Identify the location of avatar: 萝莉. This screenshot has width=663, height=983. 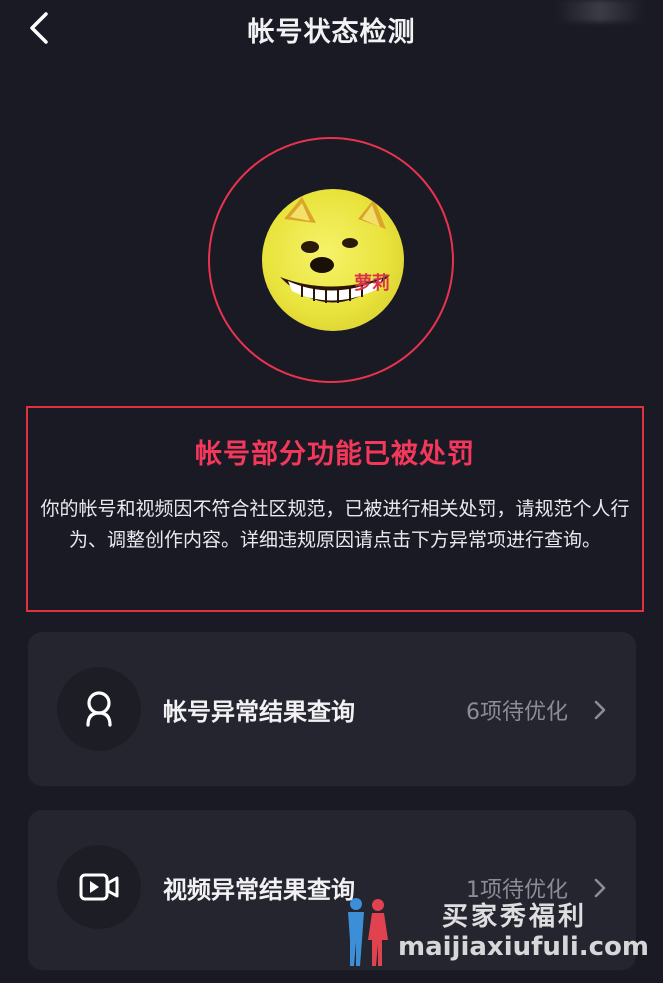
(333, 260).